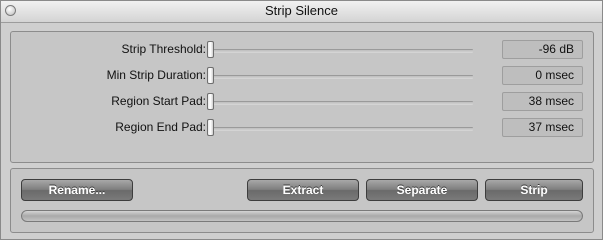 Image resolution: width=603 pixels, height=240 pixels. What do you see at coordinates (303, 190) in the screenshot?
I see `extract-button: Extract` at bounding box center [303, 190].